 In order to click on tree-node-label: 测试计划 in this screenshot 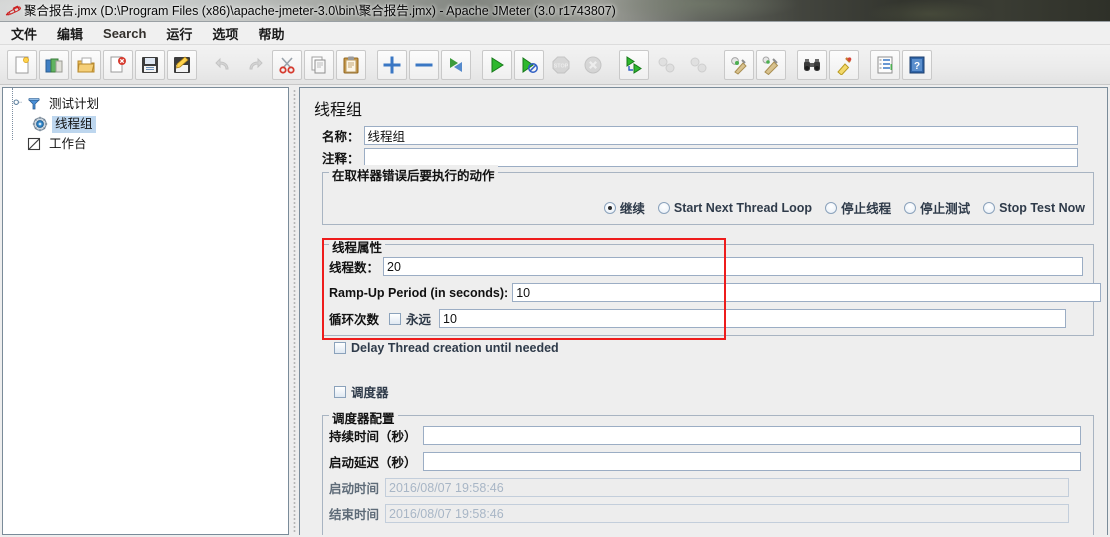, I will do `click(74, 103)`.